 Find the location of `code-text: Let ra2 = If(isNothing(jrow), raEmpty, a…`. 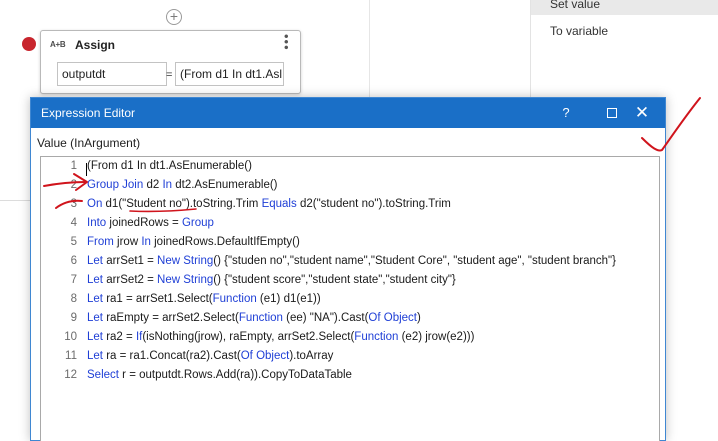

code-text: Let ra2 = If(isNothing(jrow), raEmpty, a… is located at coordinates (280, 337).